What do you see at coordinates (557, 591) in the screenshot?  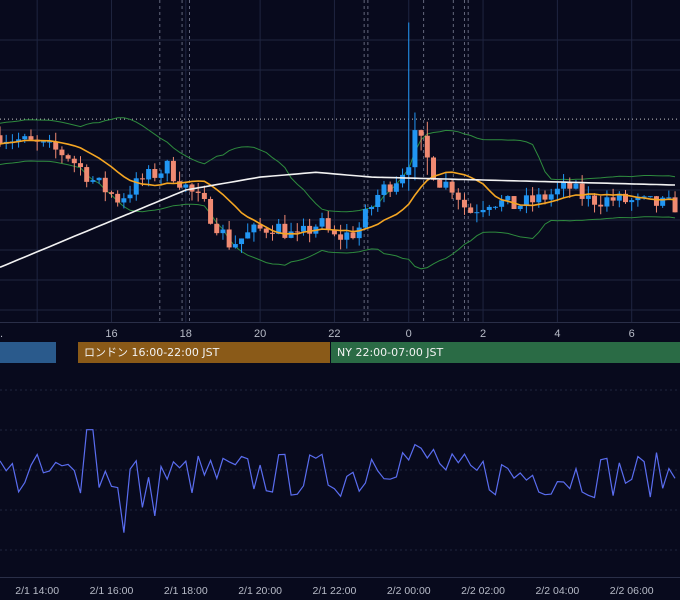 I see `oscillator-x-tick-label: 2/2 04:00` at bounding box center [557, 591].